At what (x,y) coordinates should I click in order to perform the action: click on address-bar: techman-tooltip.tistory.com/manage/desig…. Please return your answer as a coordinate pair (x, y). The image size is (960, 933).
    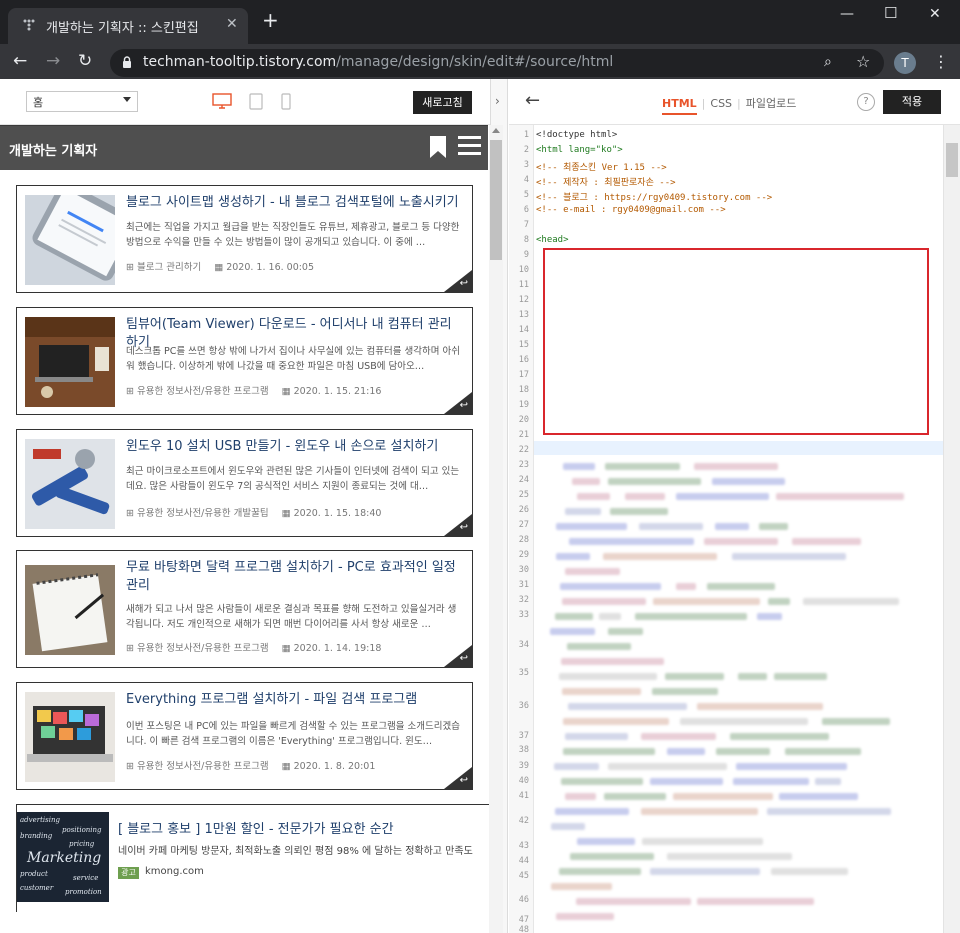
    Looking at the image, I should click on (497, 63).